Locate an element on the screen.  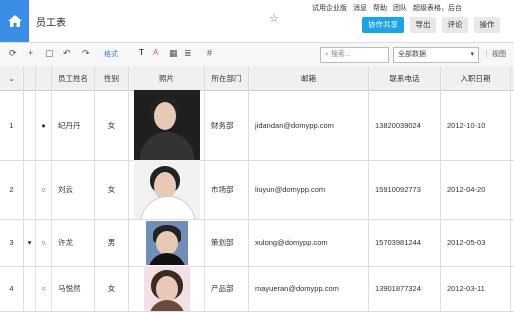
col-header-name-label: 员工姓名 is located at coordinates (73, 78).